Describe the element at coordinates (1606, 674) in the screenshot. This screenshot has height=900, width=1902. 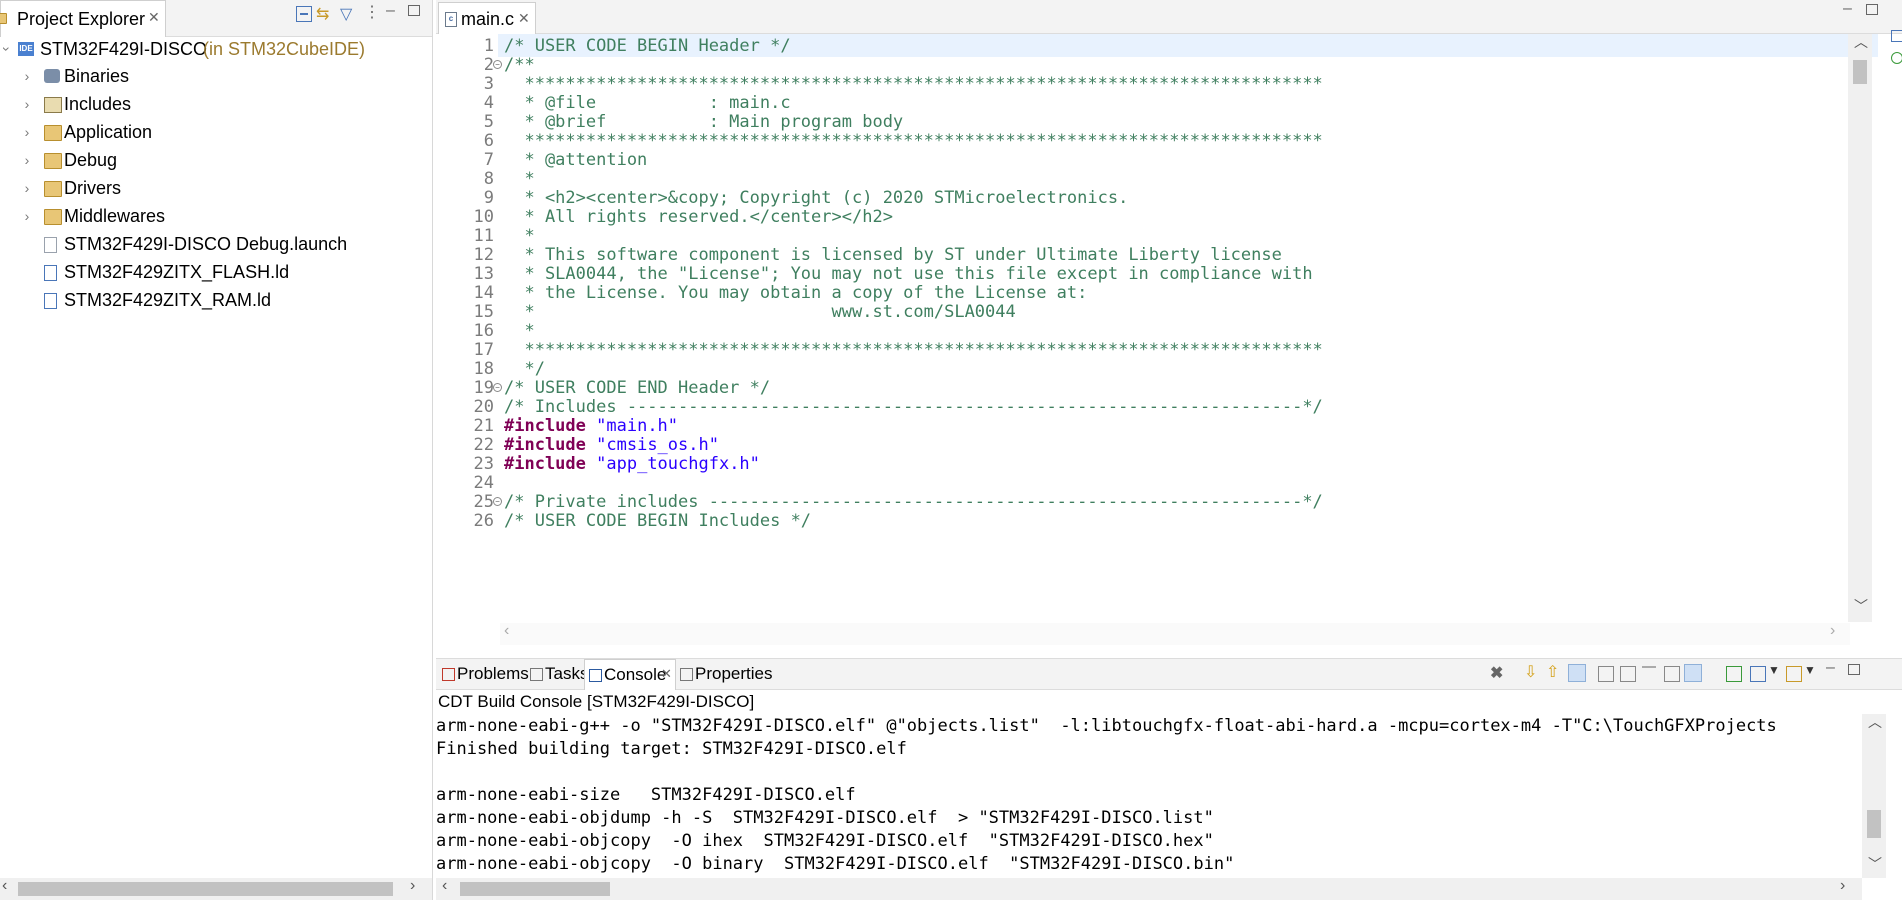
I see `clear-console-icon` at that location.